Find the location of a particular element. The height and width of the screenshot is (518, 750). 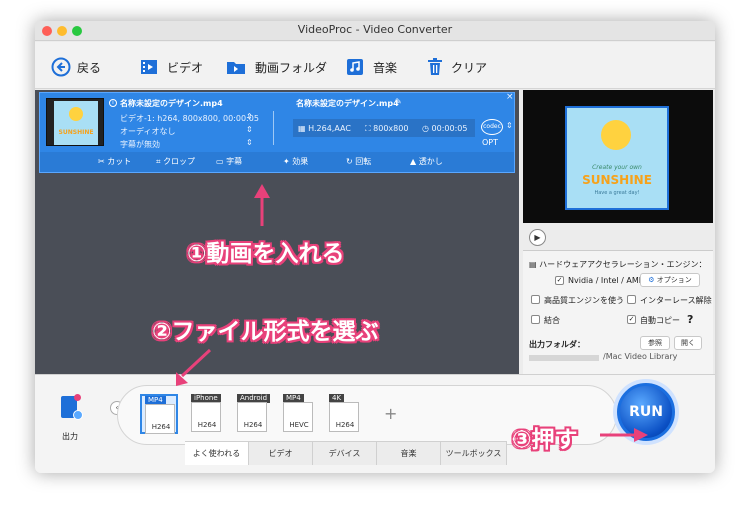

arrow-up-icon is located at coordinates (262, 205).